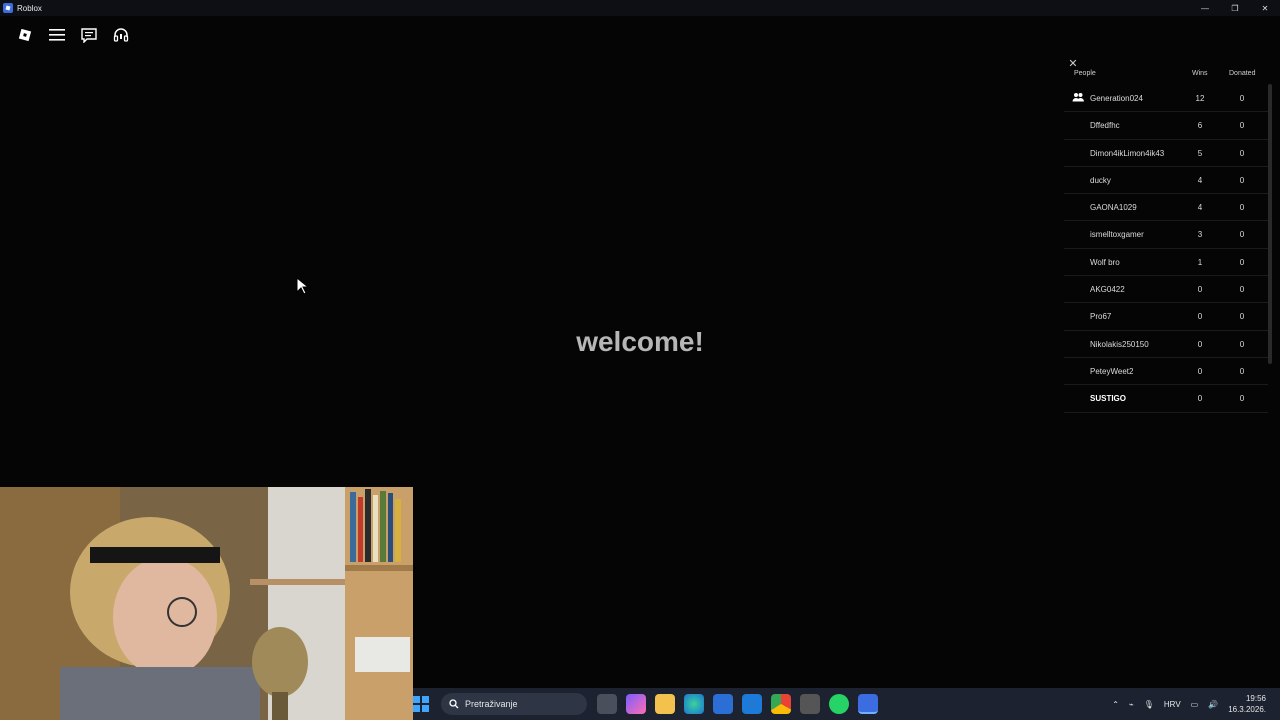  Describe the element at coordinates (1131, 704) in the screenshot. I see `network-icon: ⌁` at that location.